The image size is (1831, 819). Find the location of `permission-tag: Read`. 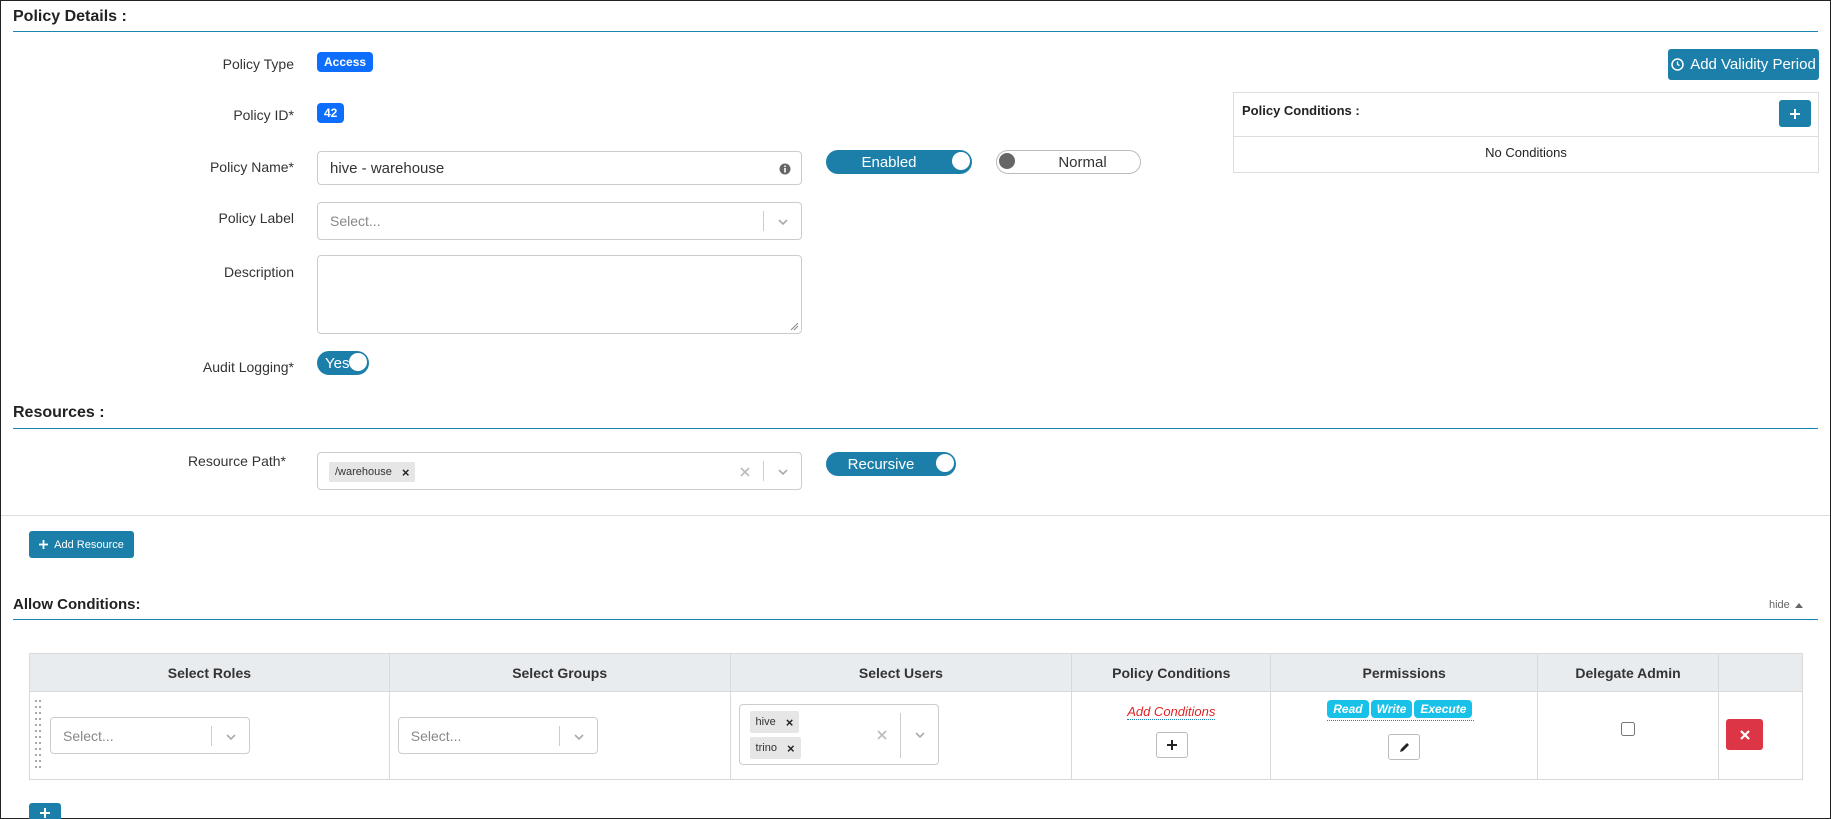

permission-tag: Read is located at coordinates (1348, 709).